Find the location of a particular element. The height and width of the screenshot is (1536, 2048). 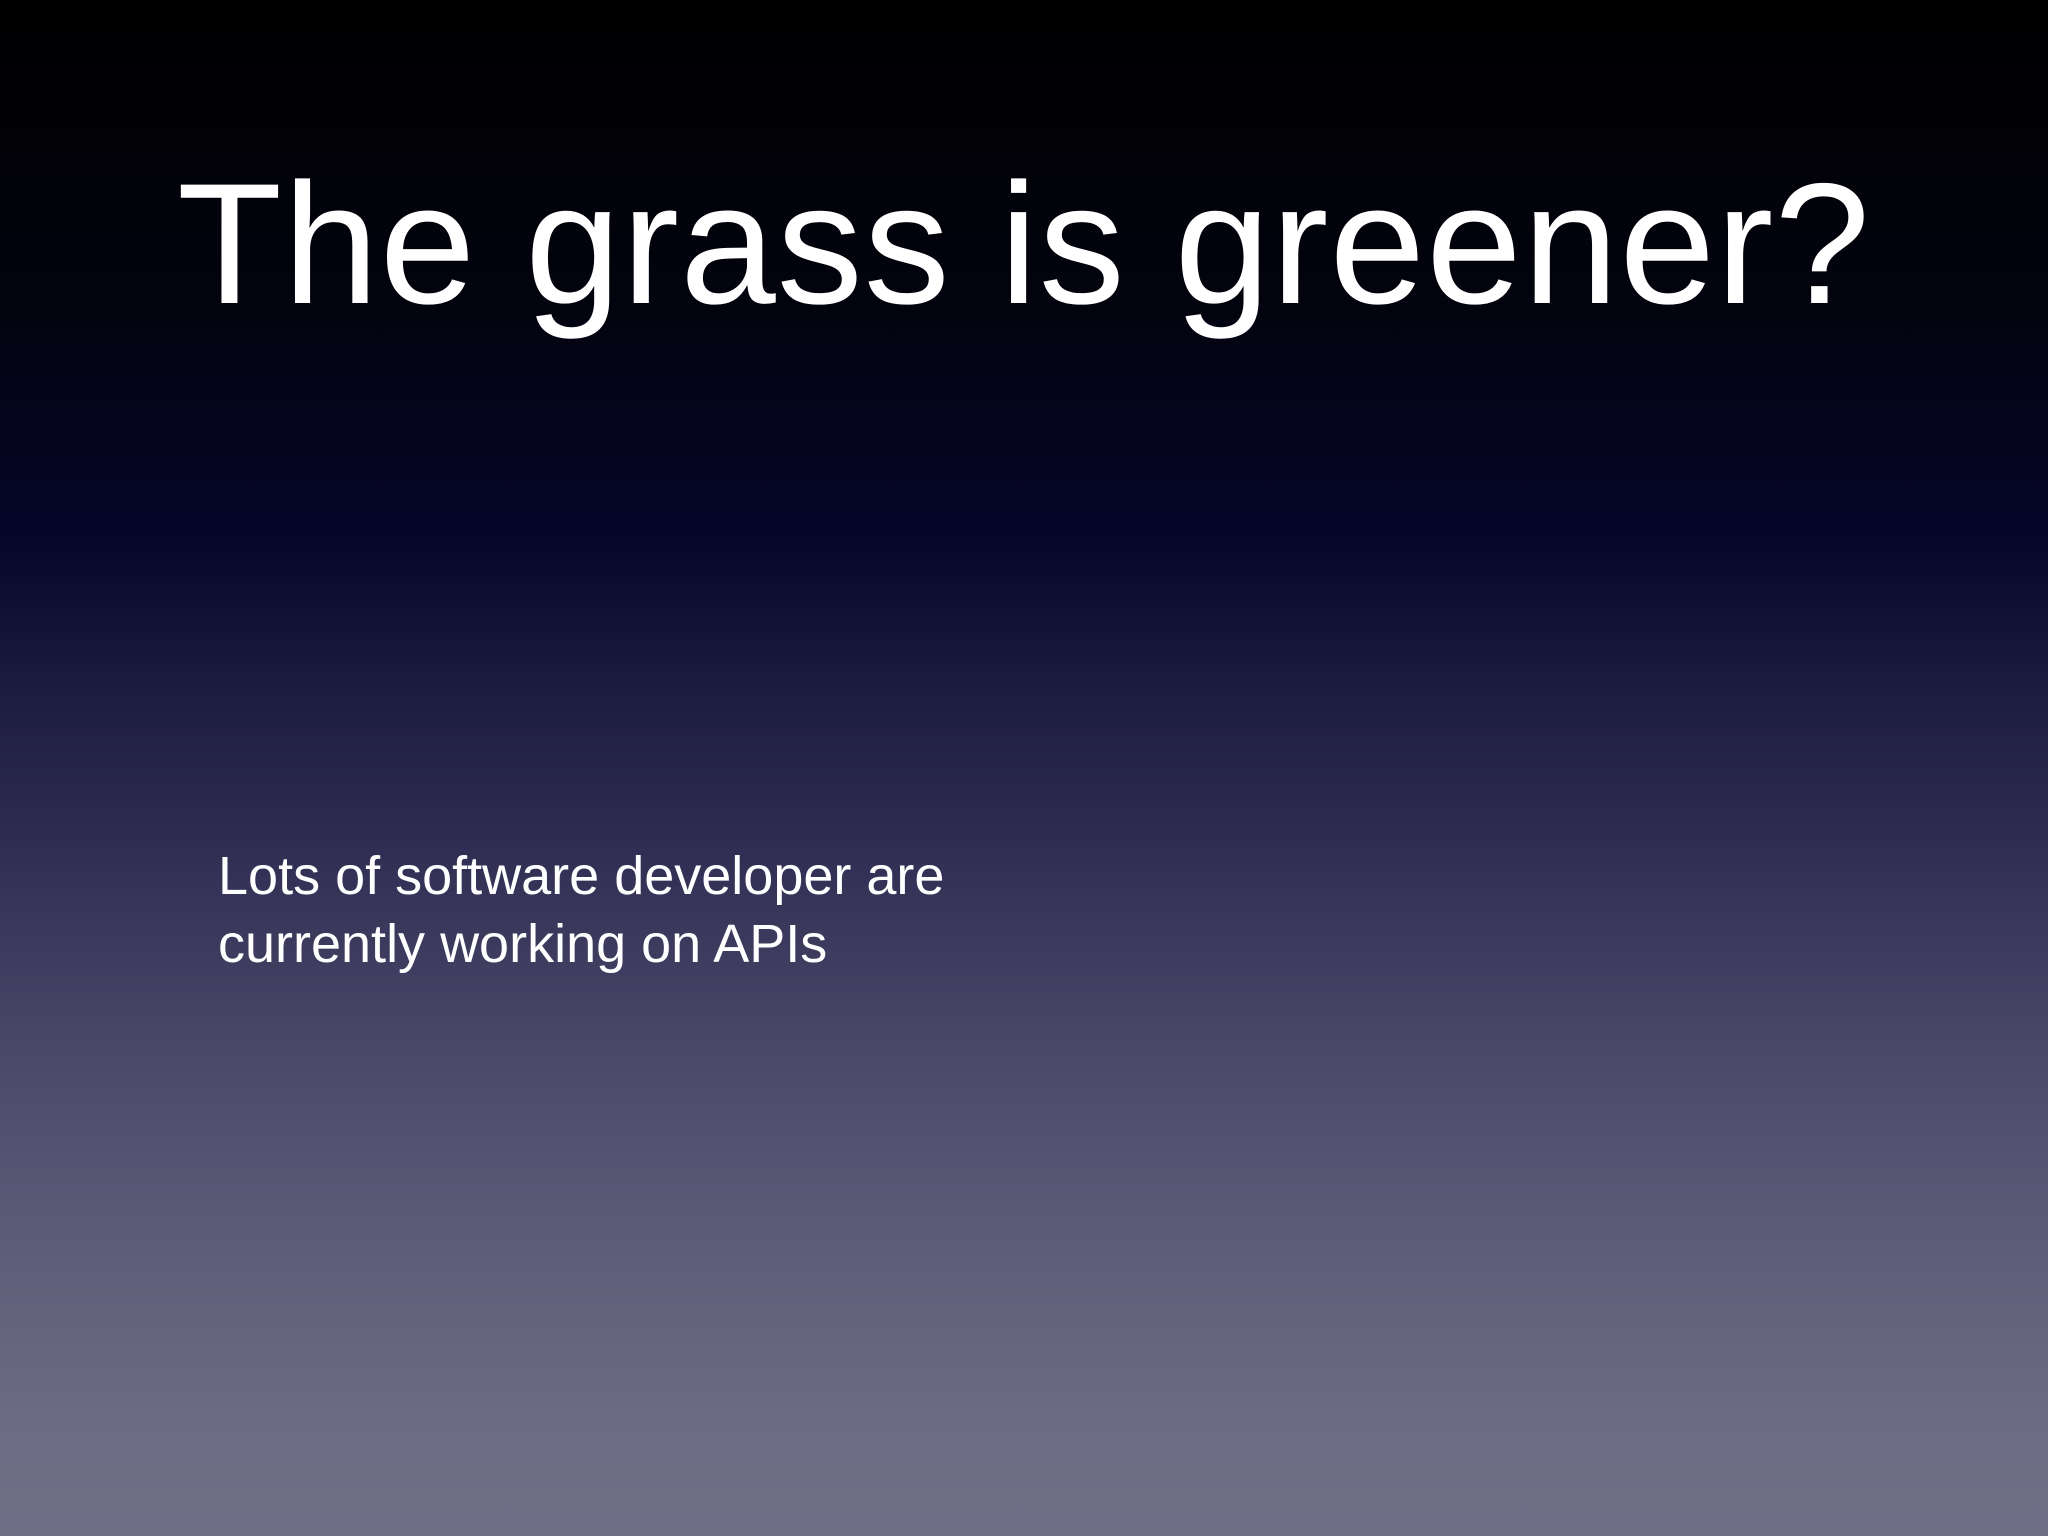

body-line: currently working on APIs is located at coordinates (523, 944).